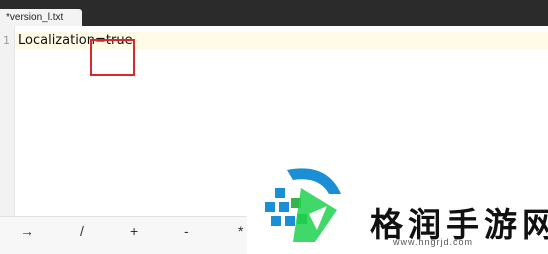 This screenshot has width=548, height=254. Describe the element at coordinates (82, 231) in the screenshot. I see `key-slash: /` at that location.